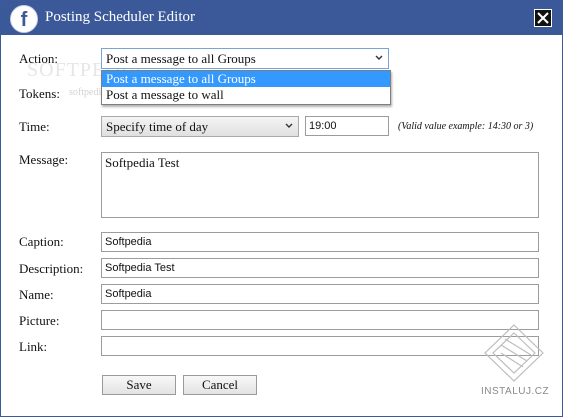  I want to click on action-option-wall: Post a message to wall, so click(246, 95).